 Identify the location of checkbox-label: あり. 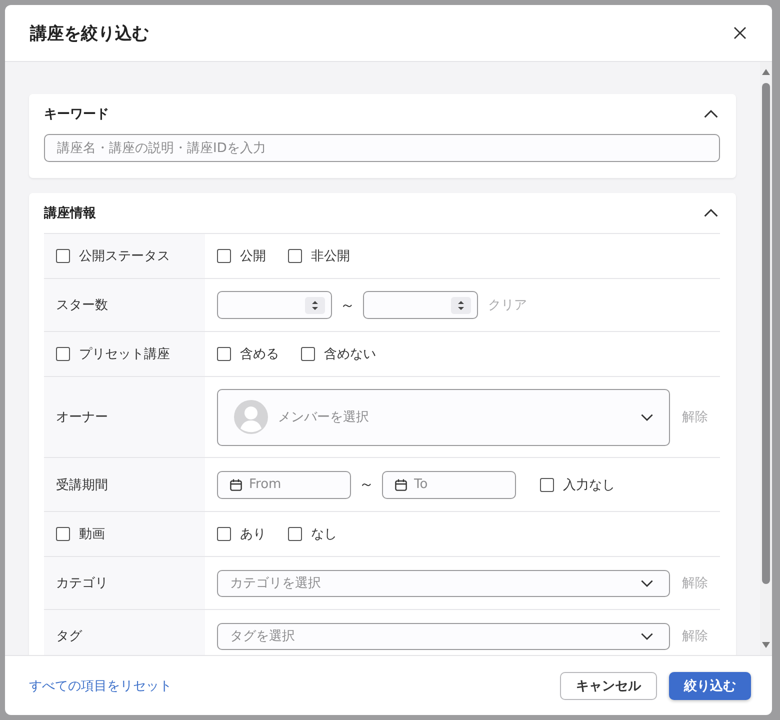
(253, 534).